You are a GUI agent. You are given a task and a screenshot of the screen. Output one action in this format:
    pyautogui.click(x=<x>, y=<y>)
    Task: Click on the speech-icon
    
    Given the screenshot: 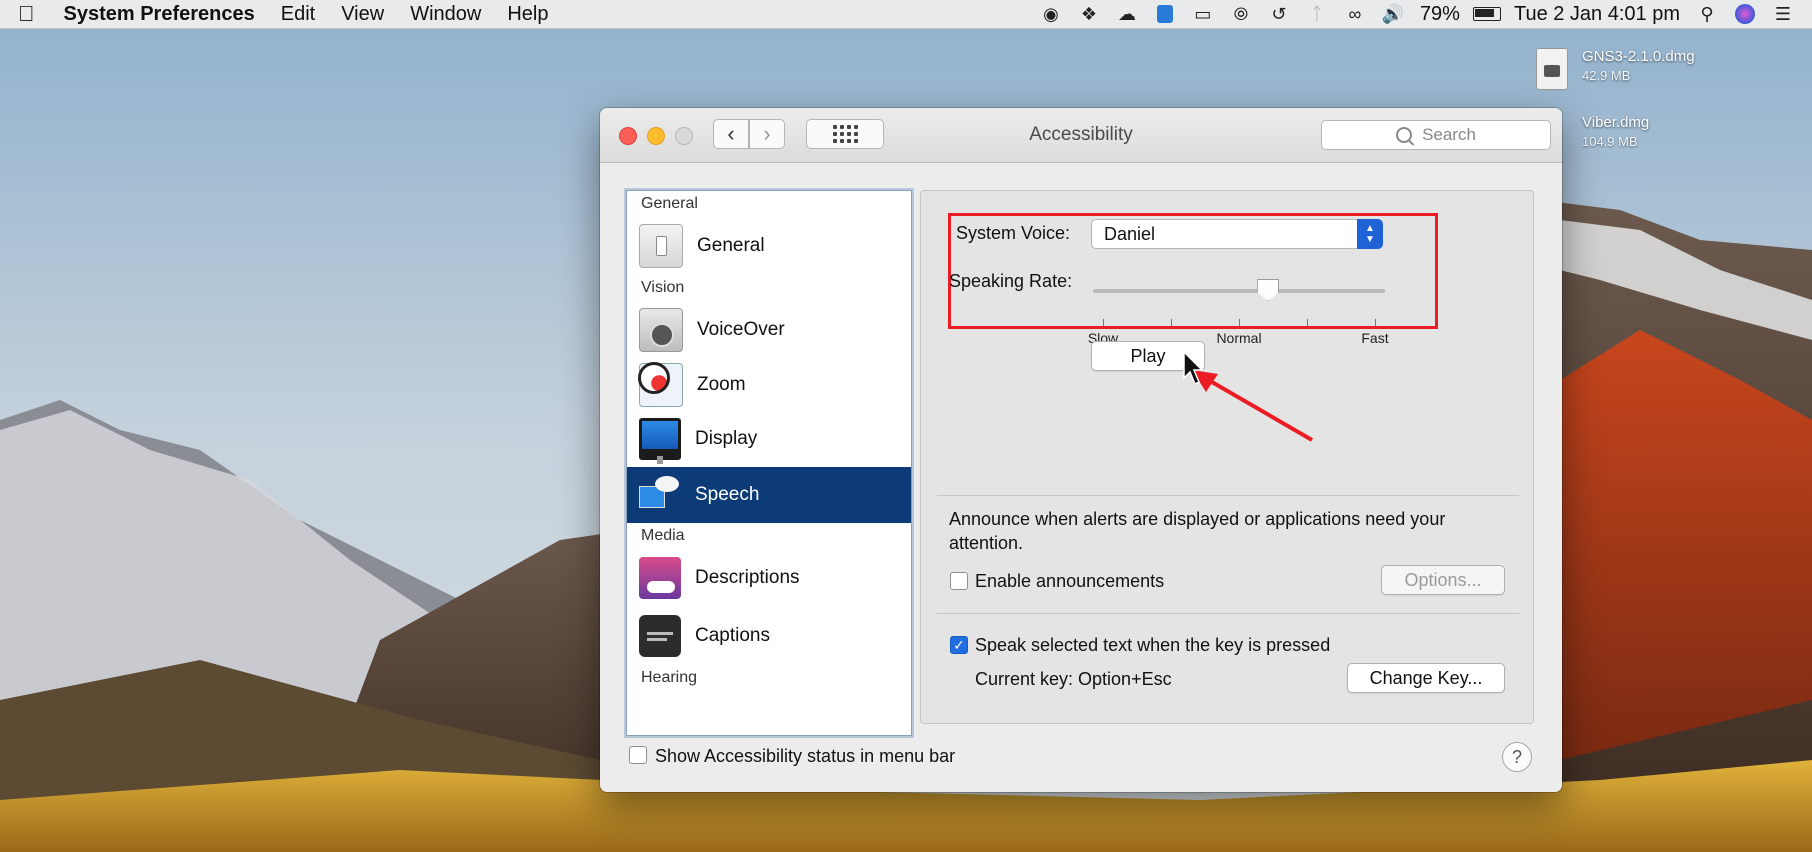 What is the action you would take?
    pyautogui.click(x=660, y=495)
    